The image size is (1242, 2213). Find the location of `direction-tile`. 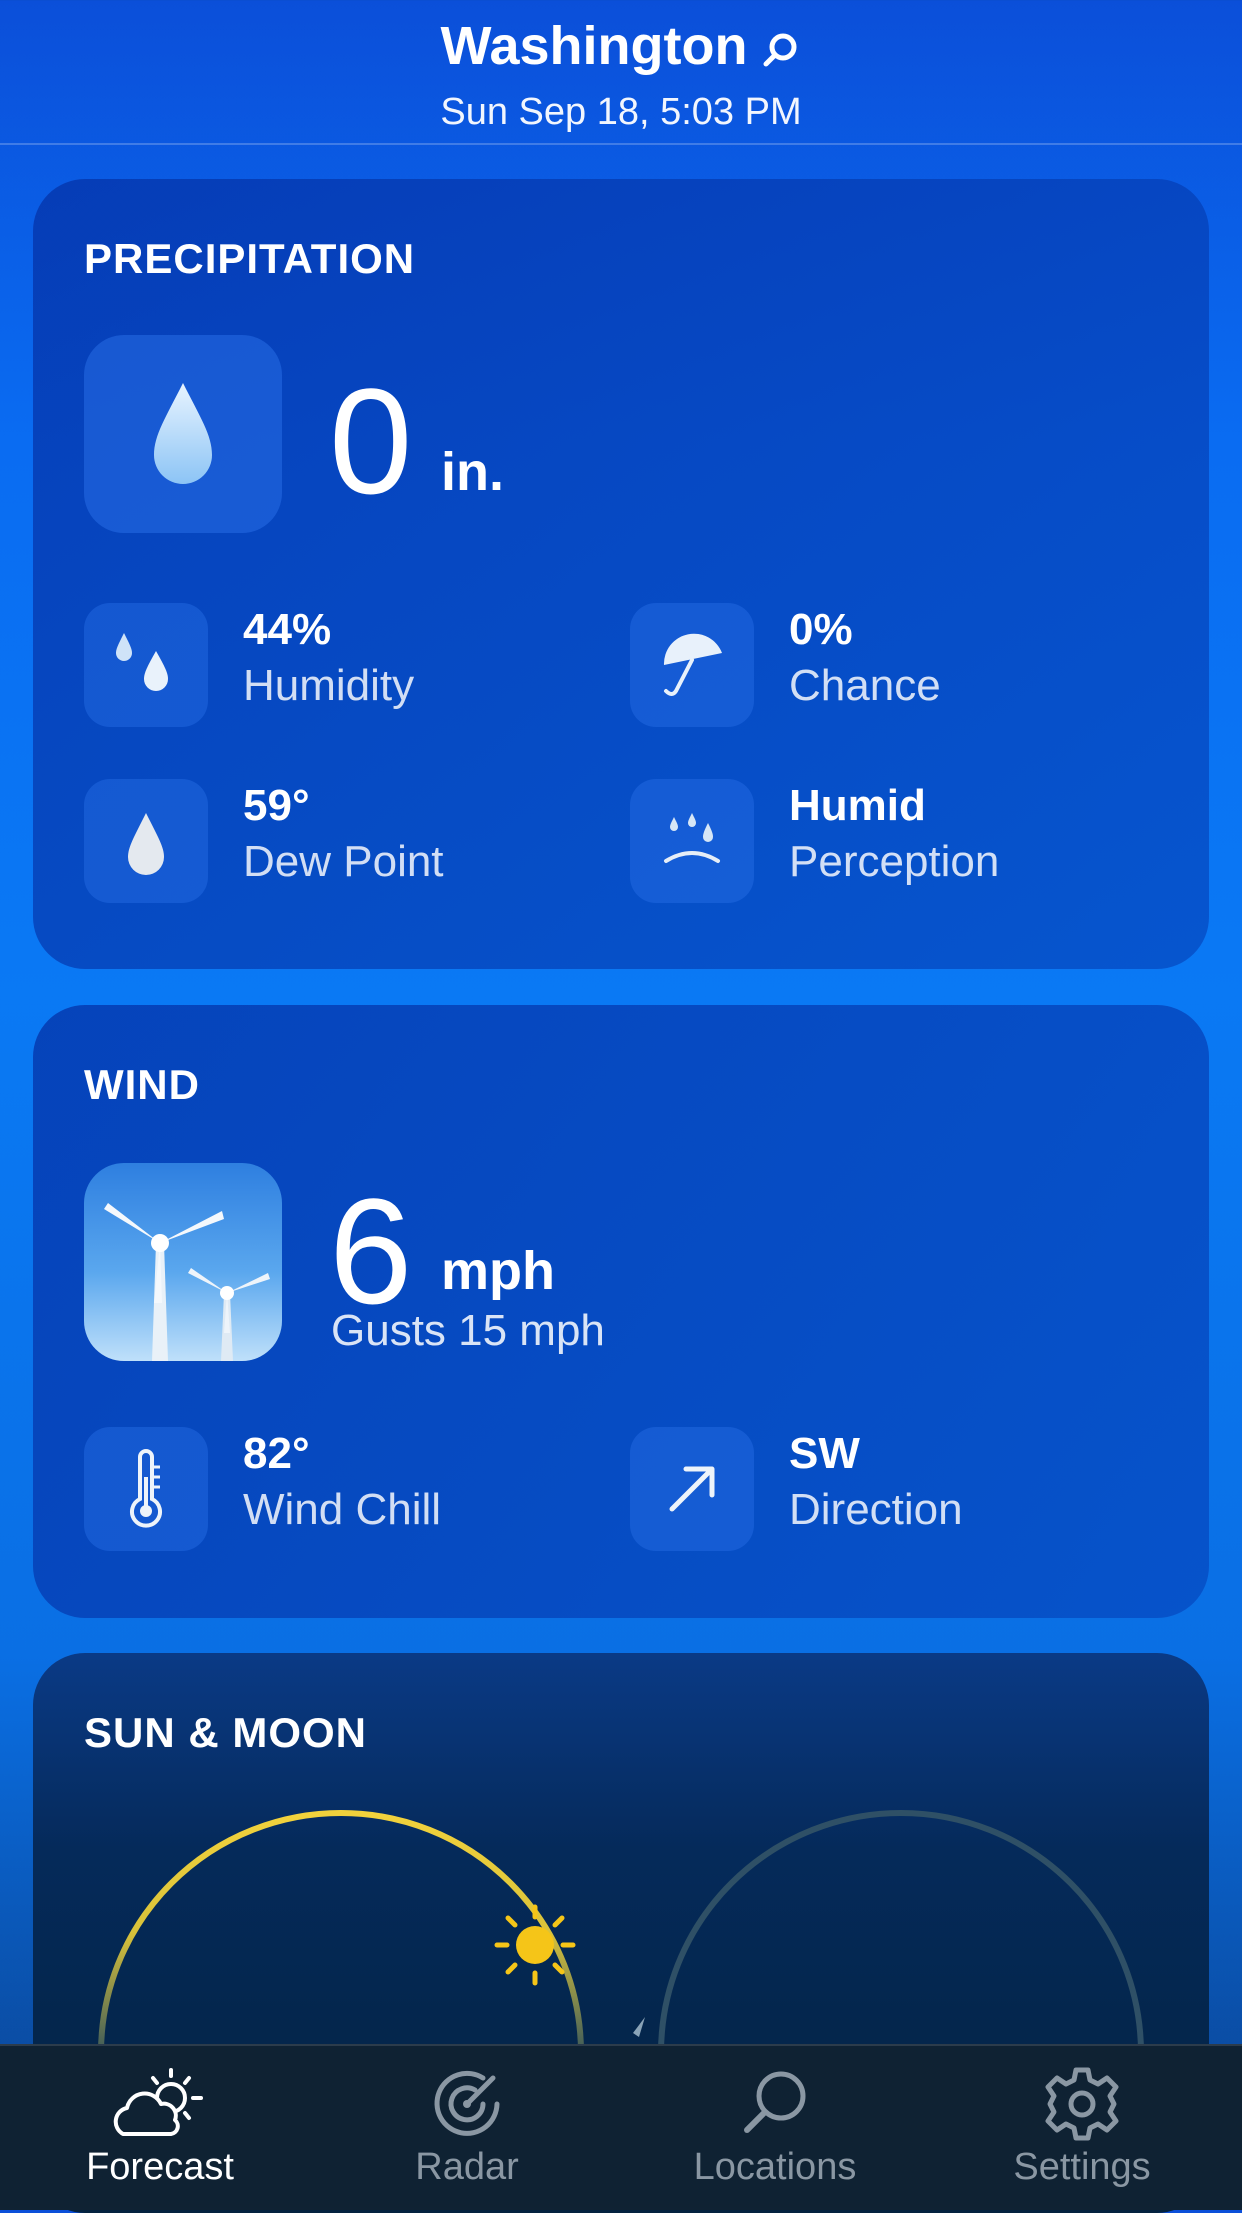

direction-tile is located at coordinates (692, 1489).